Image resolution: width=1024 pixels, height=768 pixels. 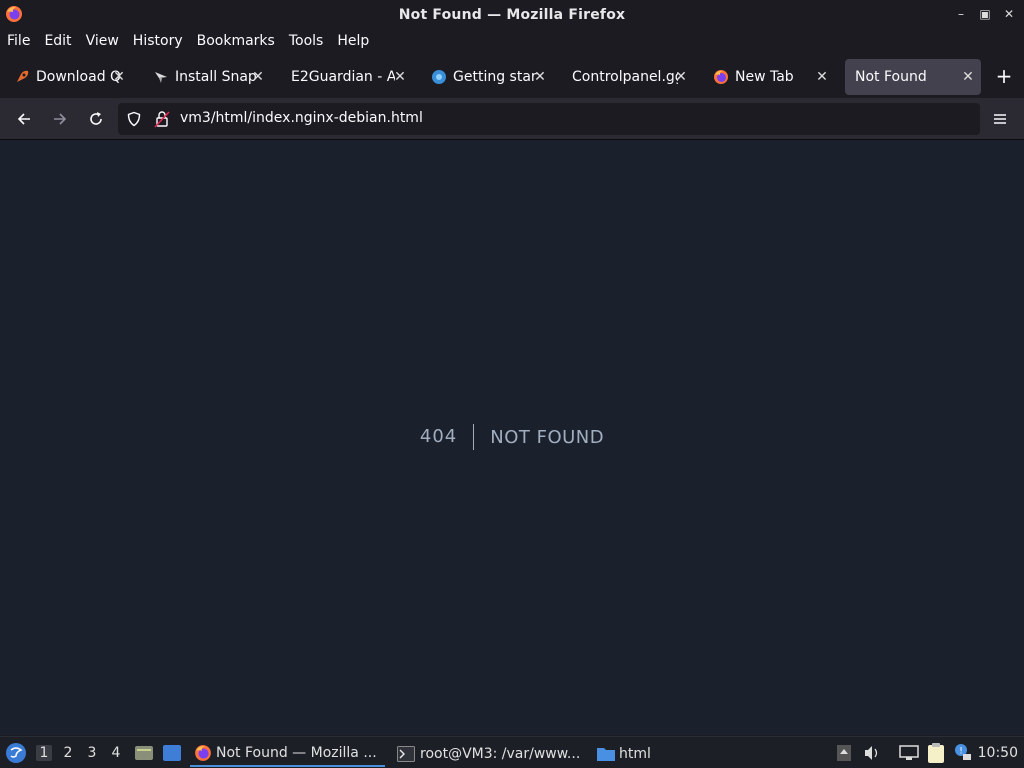 I want to click on workspace-3: 3, so click(x=92, y=753).